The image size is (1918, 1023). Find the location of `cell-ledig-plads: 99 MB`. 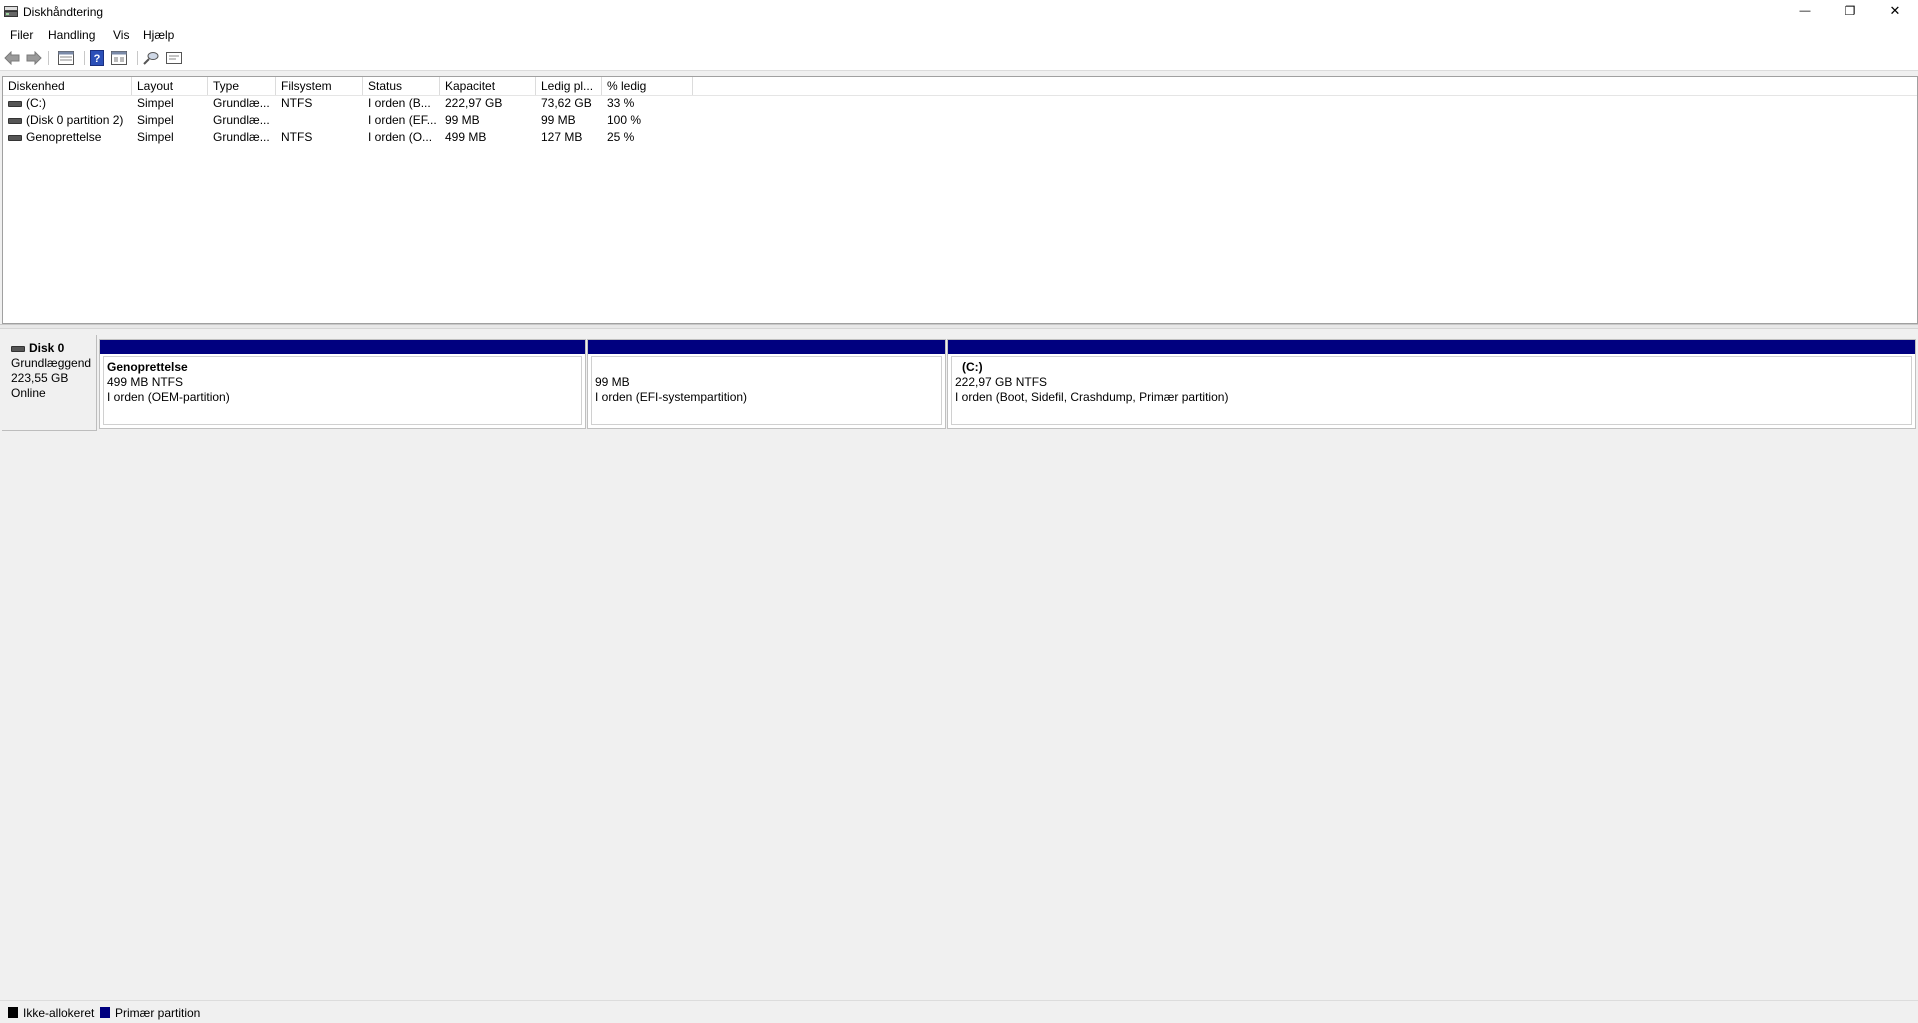

cell-ledig-plads: 99 MB is located at coordinates (558, 120).